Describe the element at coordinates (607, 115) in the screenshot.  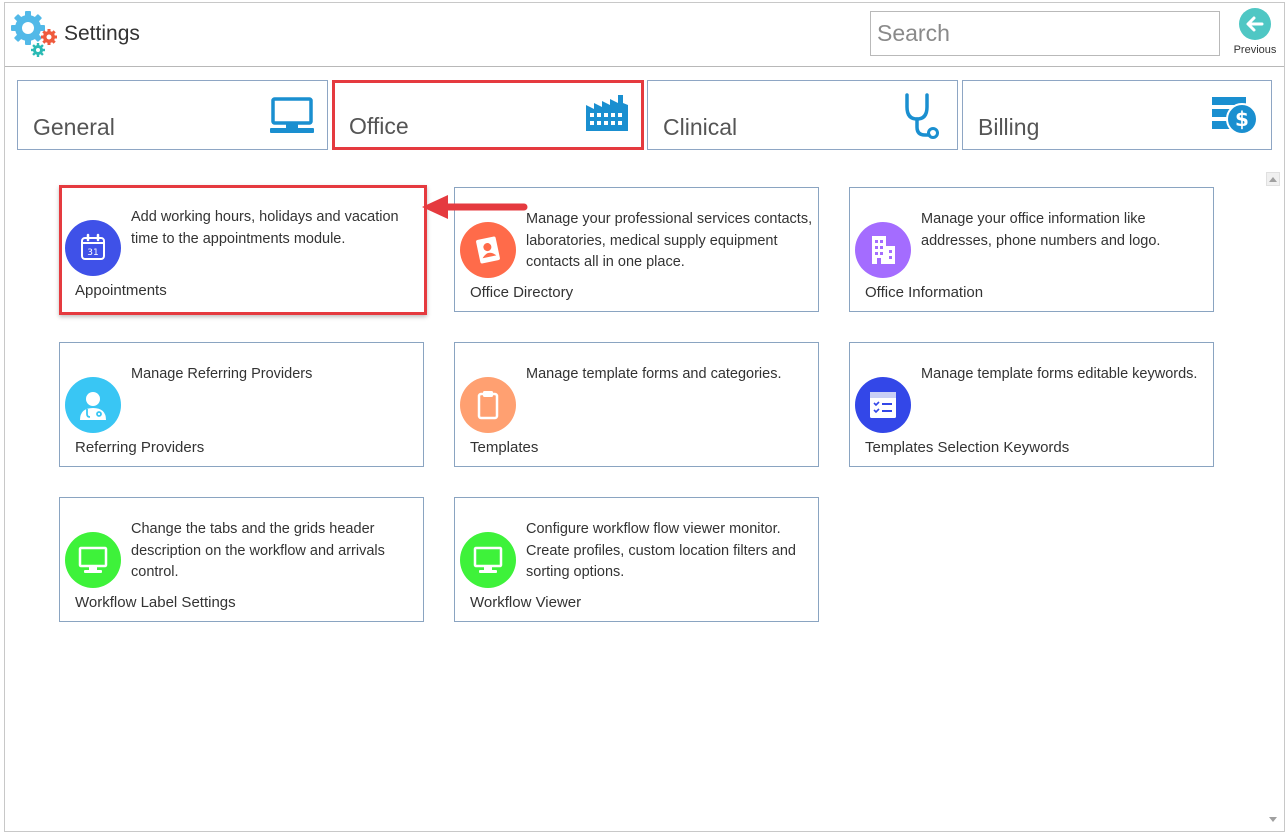
I see `factory-icon` at that location.